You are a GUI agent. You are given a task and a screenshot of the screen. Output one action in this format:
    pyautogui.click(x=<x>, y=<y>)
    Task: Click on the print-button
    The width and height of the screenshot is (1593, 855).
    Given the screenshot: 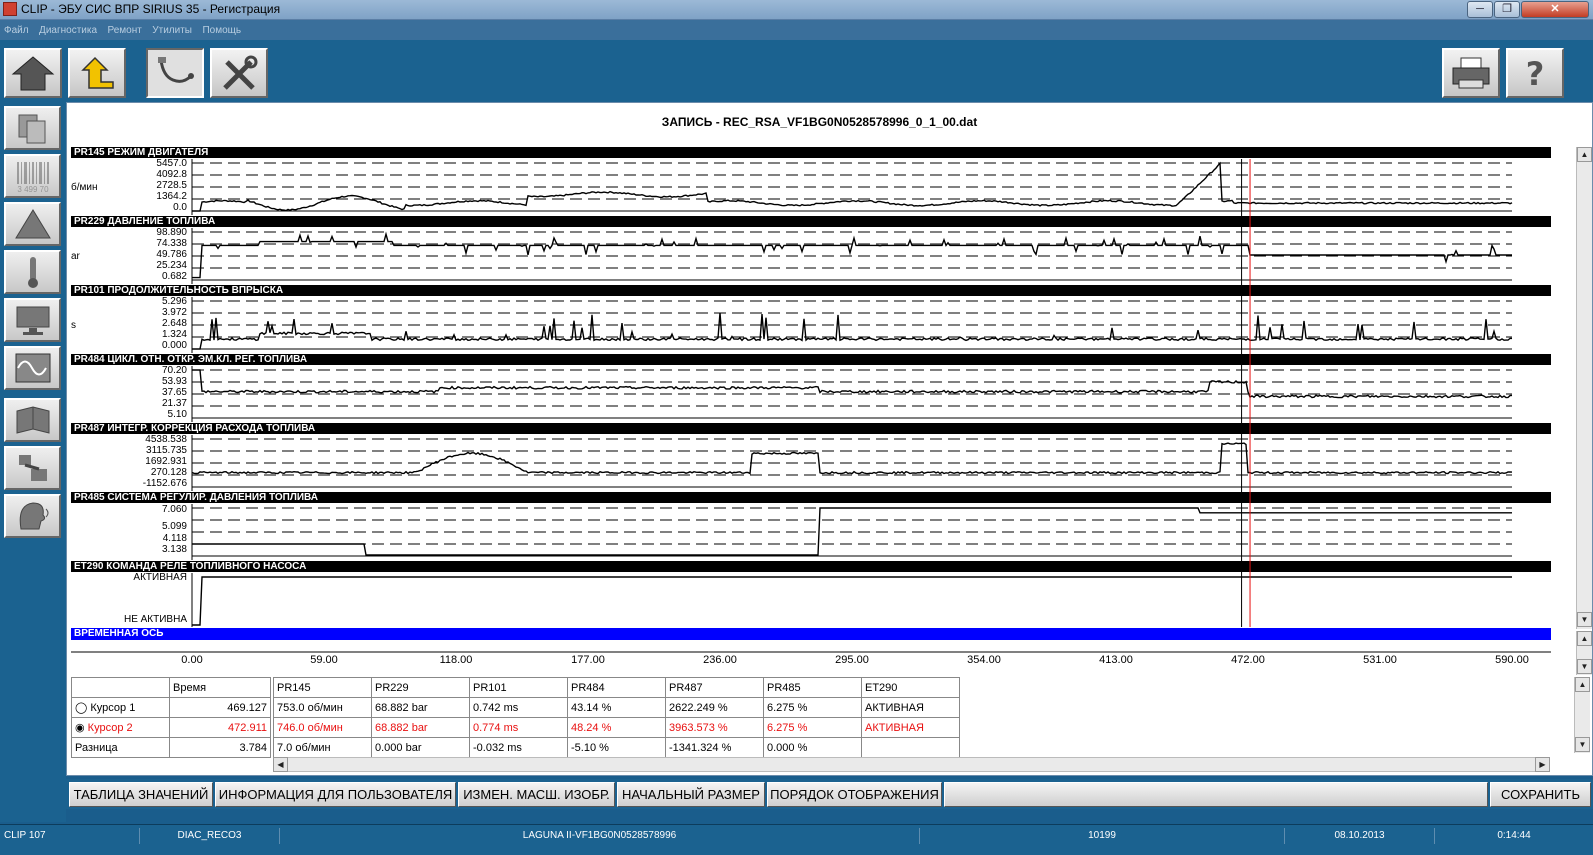 What is the action you would take?
    pyautogui.click(x=1471, y=73)
    